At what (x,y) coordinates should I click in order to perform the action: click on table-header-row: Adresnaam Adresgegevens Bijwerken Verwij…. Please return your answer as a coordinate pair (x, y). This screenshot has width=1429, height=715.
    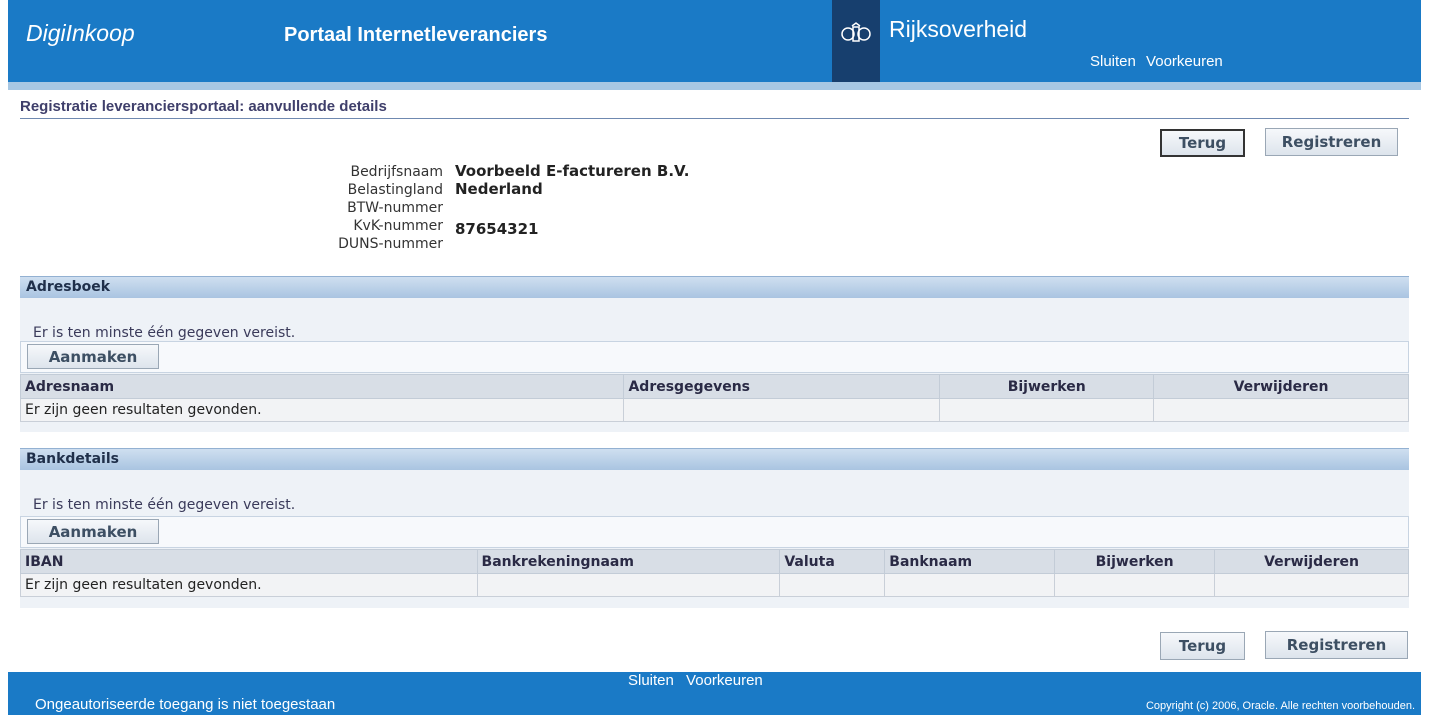
    Looking at the image, I should click on (714, 386).